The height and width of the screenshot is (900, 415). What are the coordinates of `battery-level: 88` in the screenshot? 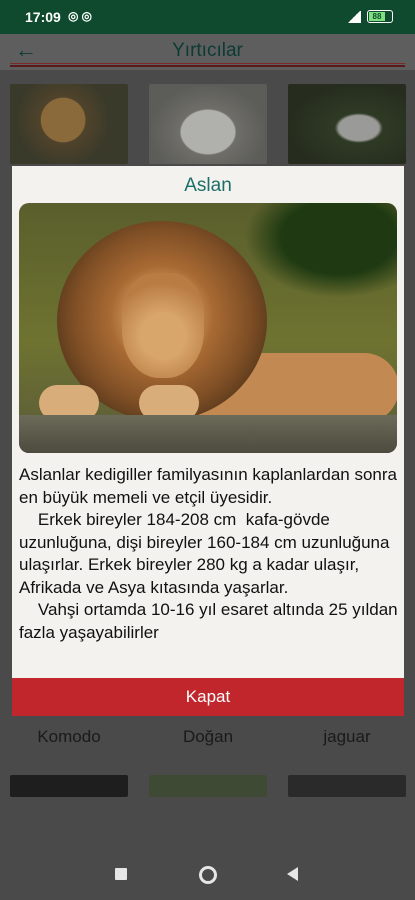 It's located at (377, 16).